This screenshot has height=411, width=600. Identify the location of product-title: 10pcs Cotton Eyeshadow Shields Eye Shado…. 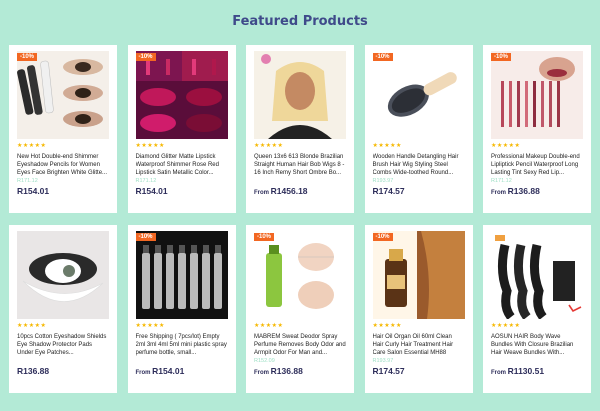
(63, 345).